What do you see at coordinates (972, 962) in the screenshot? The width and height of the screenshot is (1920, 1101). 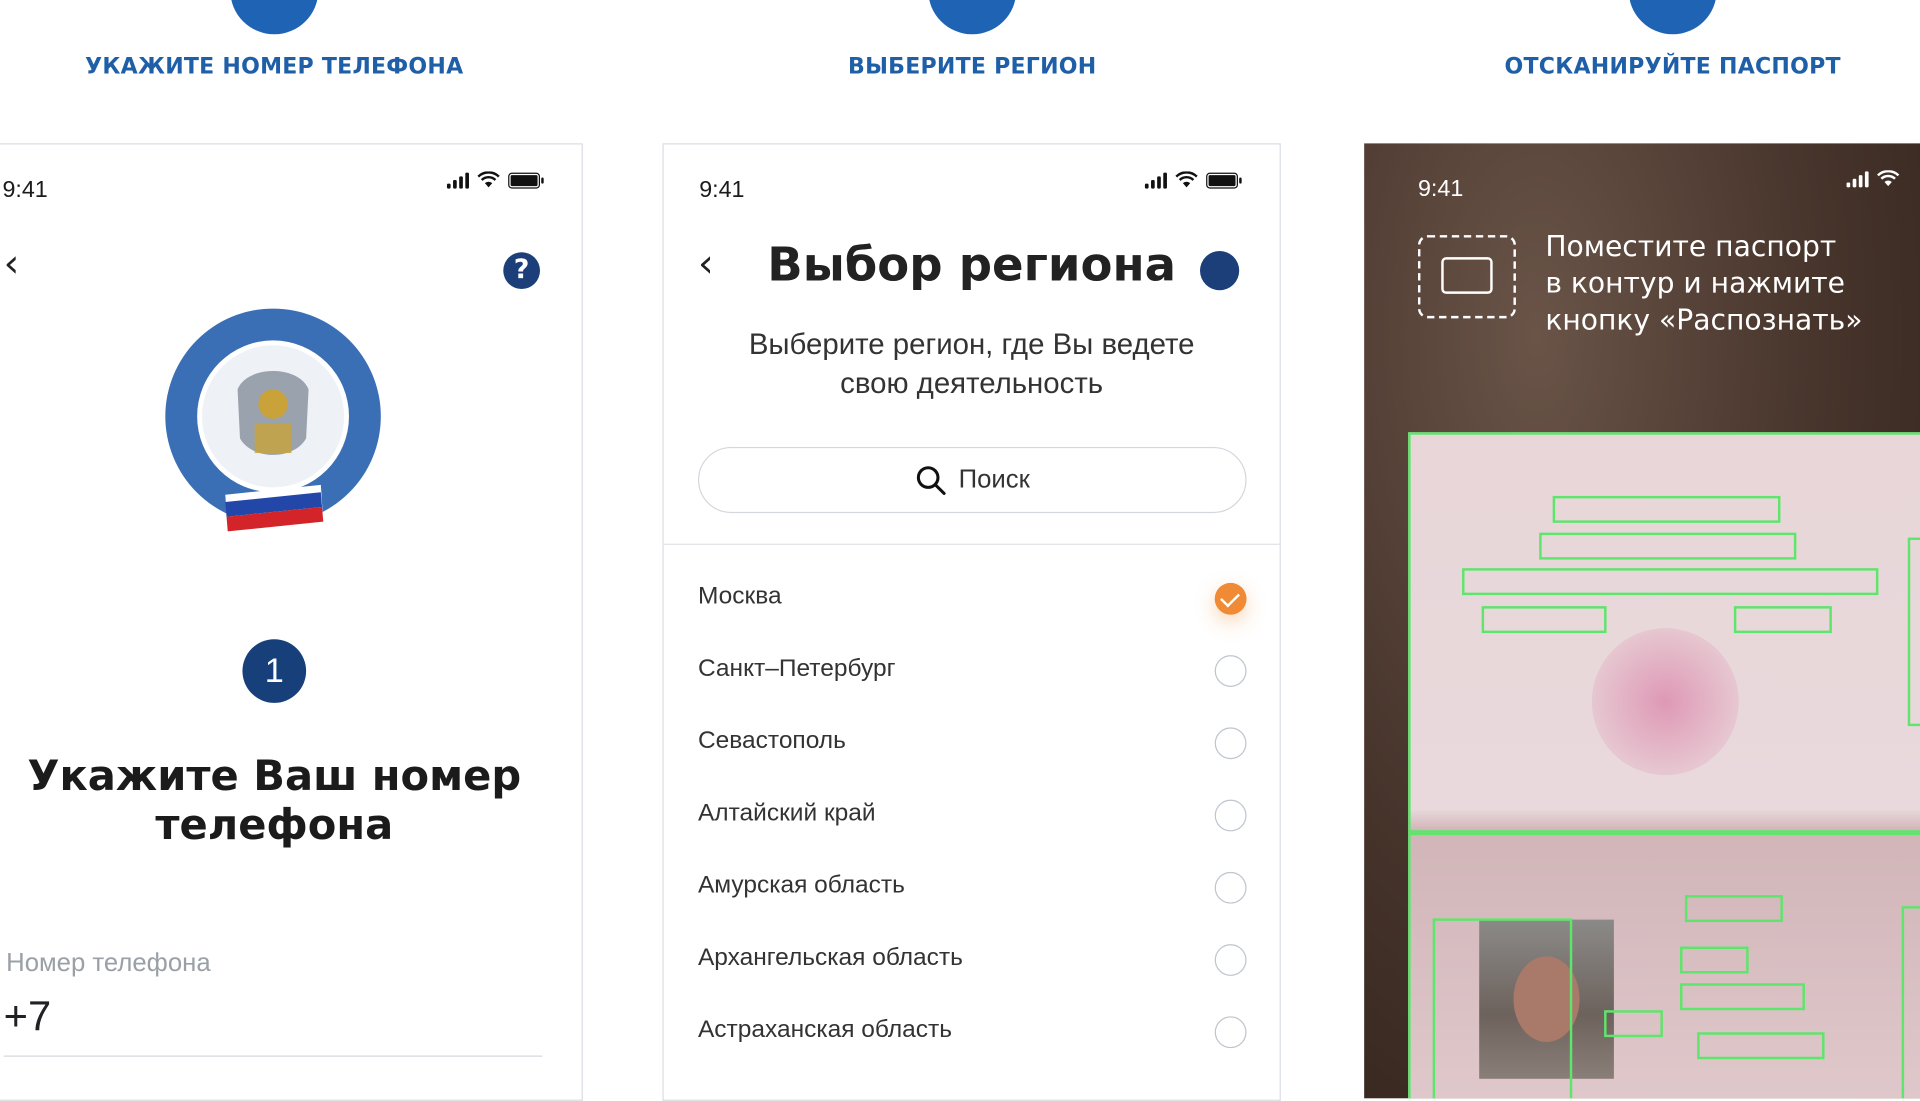 I see `region-list-item: Архангельская область` at bounding box center [972, 962].